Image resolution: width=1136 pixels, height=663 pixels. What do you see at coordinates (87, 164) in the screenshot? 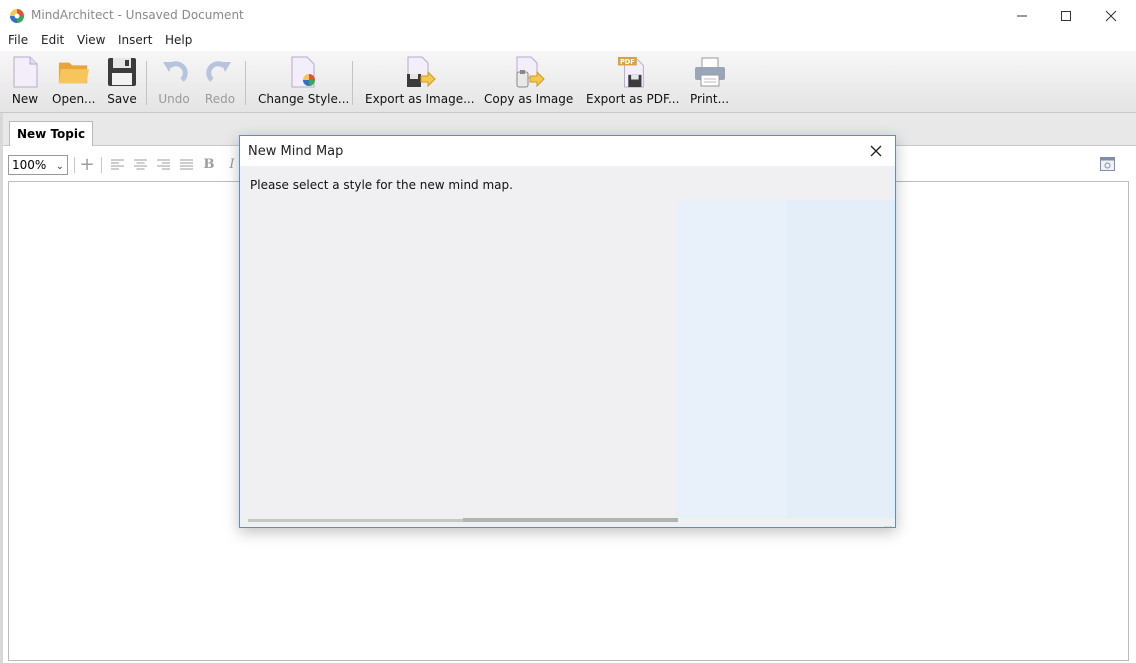
I see `add-topic-icon: +` at bounding box center [87, 164].